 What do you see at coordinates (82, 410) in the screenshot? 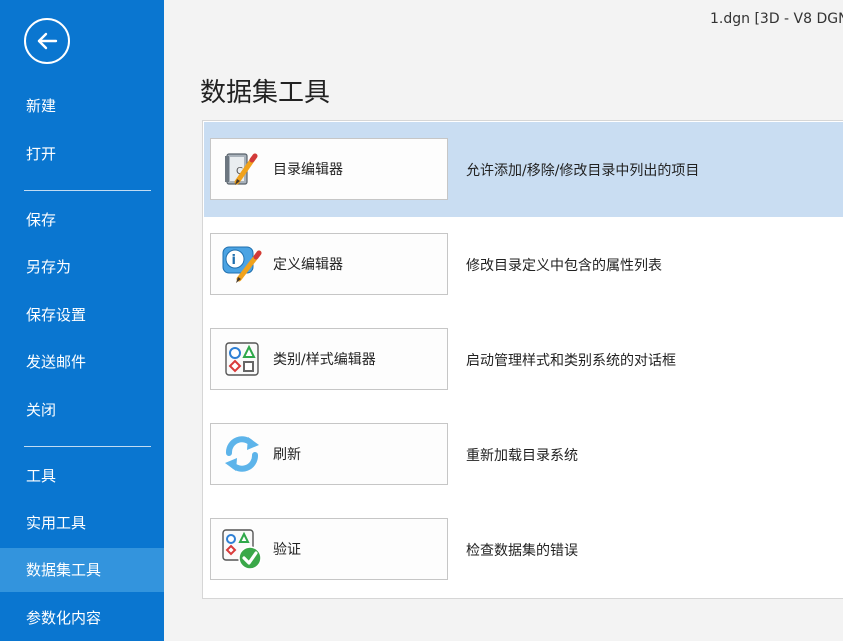
I see `nav-item-close: 关闭` at bounding box center [82, 410].